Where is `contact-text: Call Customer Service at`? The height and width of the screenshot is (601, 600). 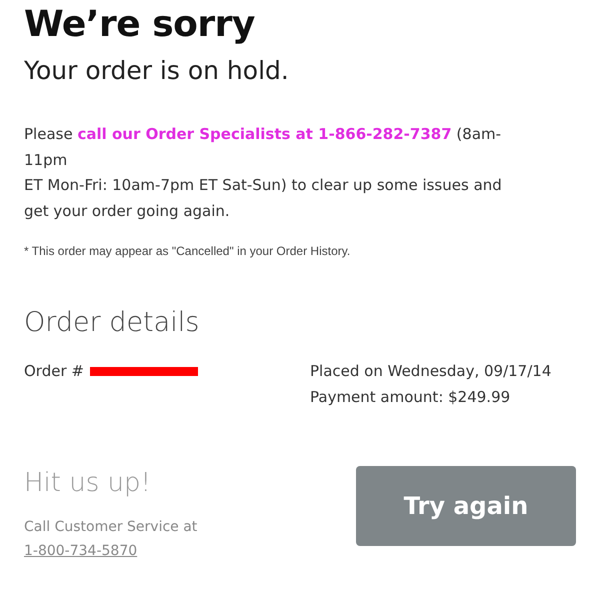 contact-text: Call Customer Service at is located at coordinates (111, 527).